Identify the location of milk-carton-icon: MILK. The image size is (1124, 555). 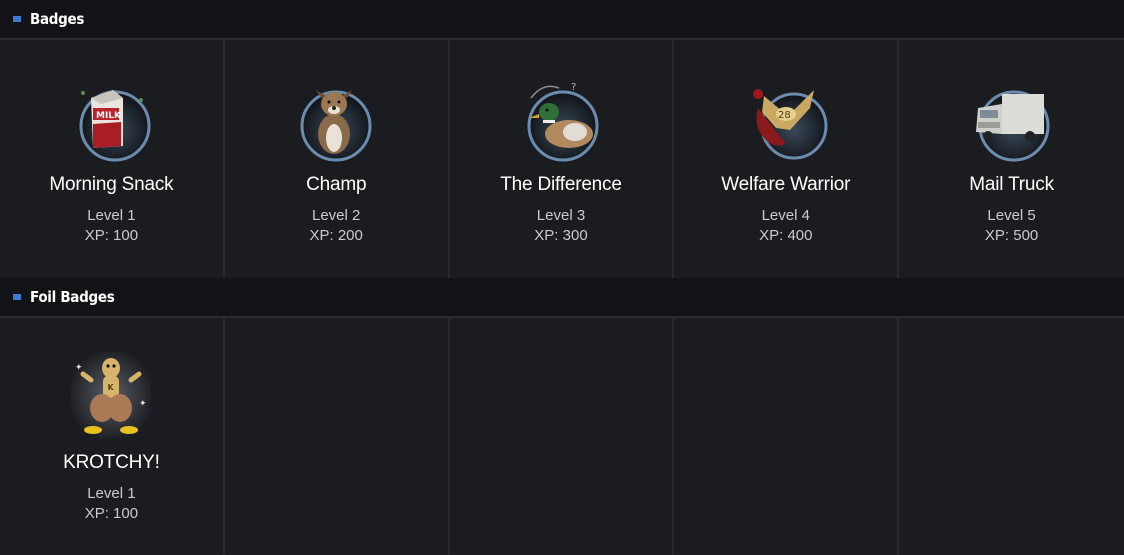
(115, 126).